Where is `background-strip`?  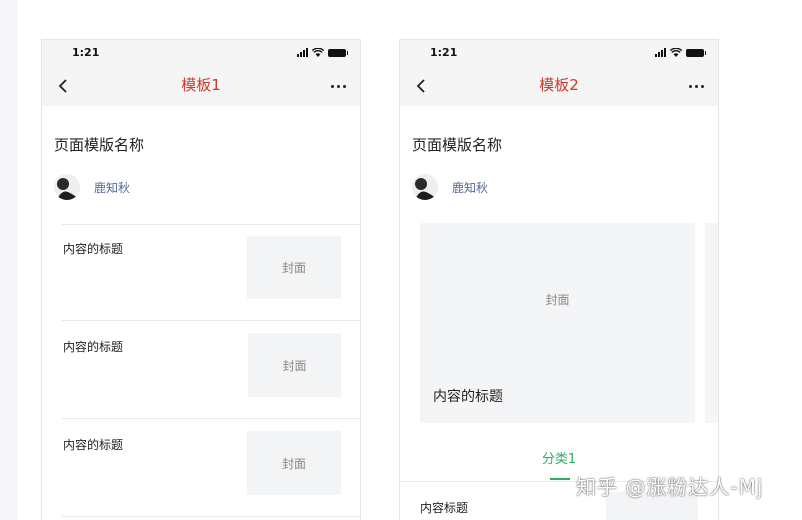 background-strip is located at coordinates (9, 260).